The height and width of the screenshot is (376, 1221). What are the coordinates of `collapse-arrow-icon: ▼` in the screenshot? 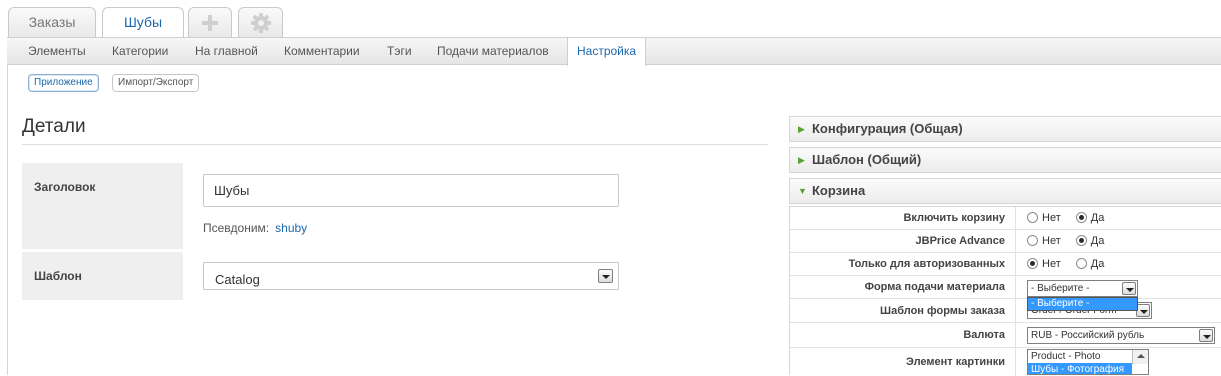 It's located at (802, 191).